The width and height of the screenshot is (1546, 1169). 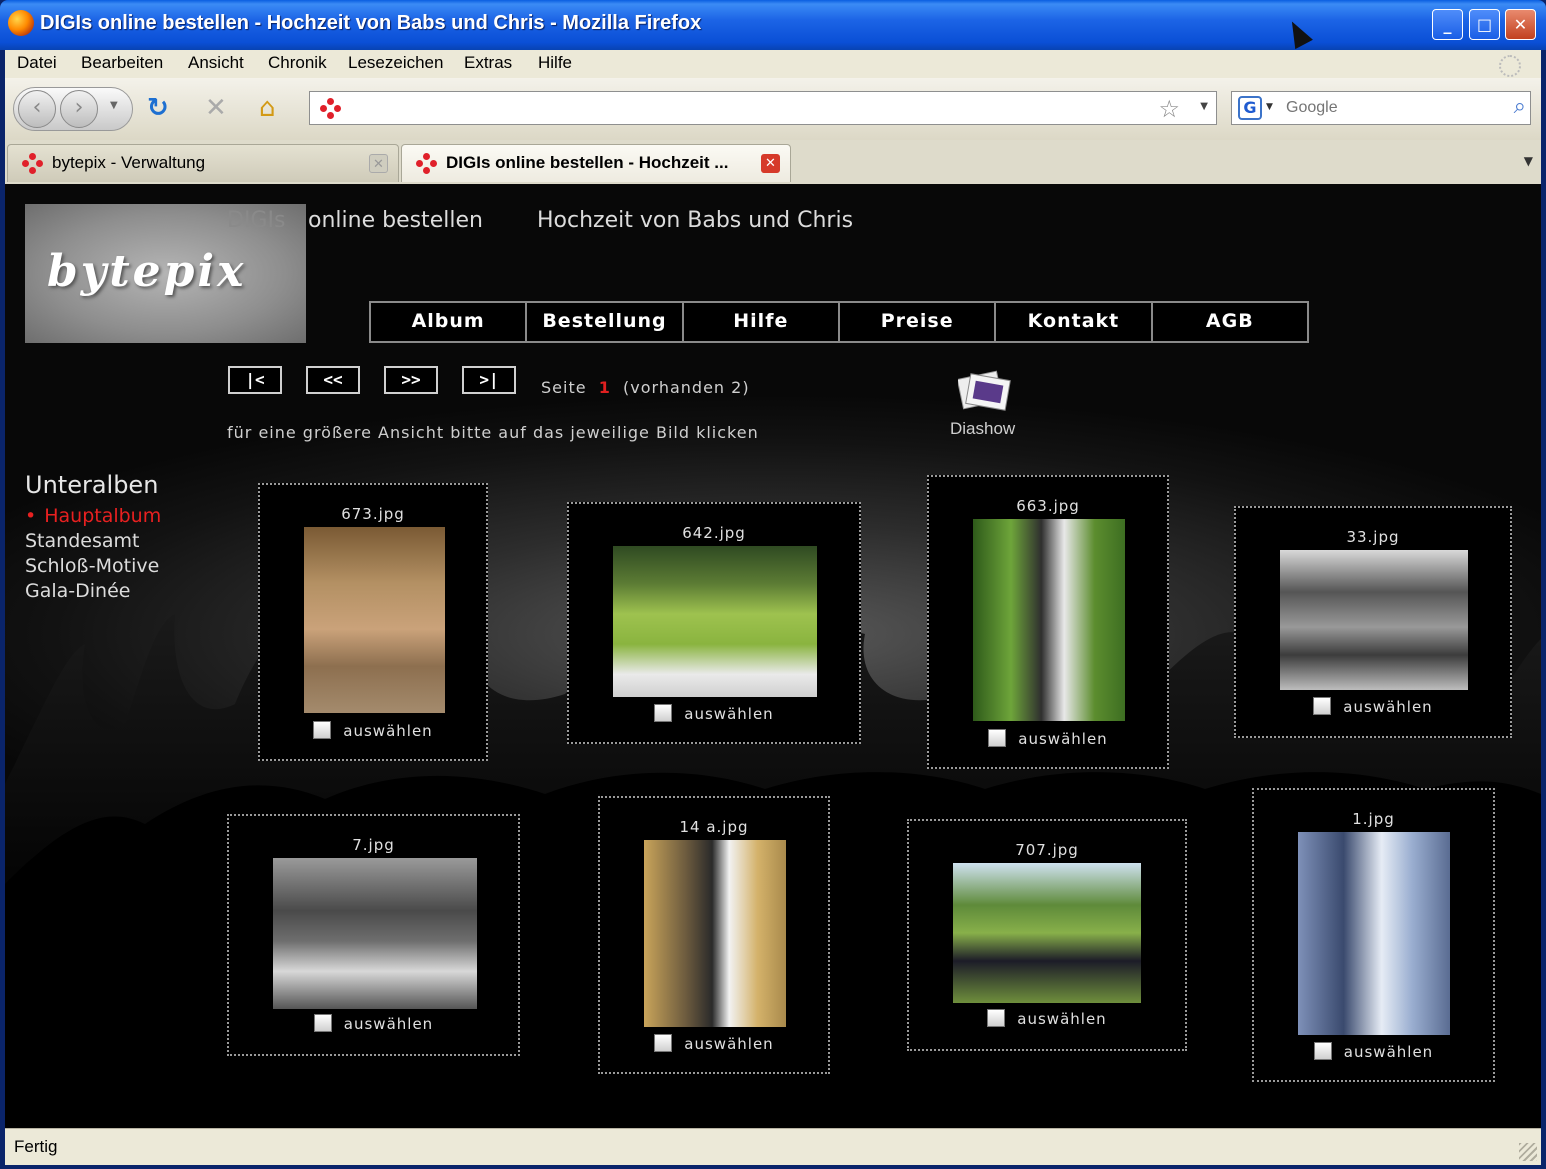 What do you see at coordinates (267, 108) in the screenshot?
I see `home-icon: ⌂` at bounding box center [267, 108].